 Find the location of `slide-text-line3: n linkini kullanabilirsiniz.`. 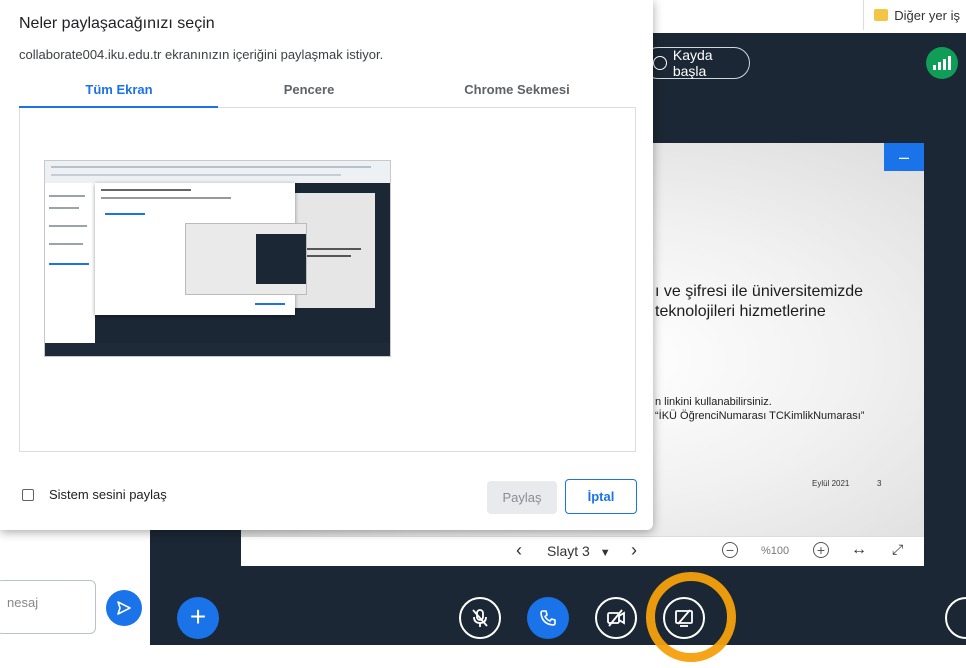

slide-text-line3: n linkini kullanabilirsiniz. is located at coordinates (713, 402).